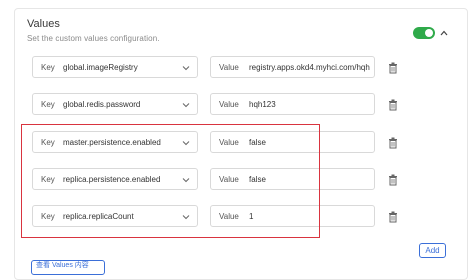 The width and height of the screenshot is (474, 280). Describe the element at coordinates (444, 33) in the screenshot. I see `collapse-chevron-up-icon` at that location.